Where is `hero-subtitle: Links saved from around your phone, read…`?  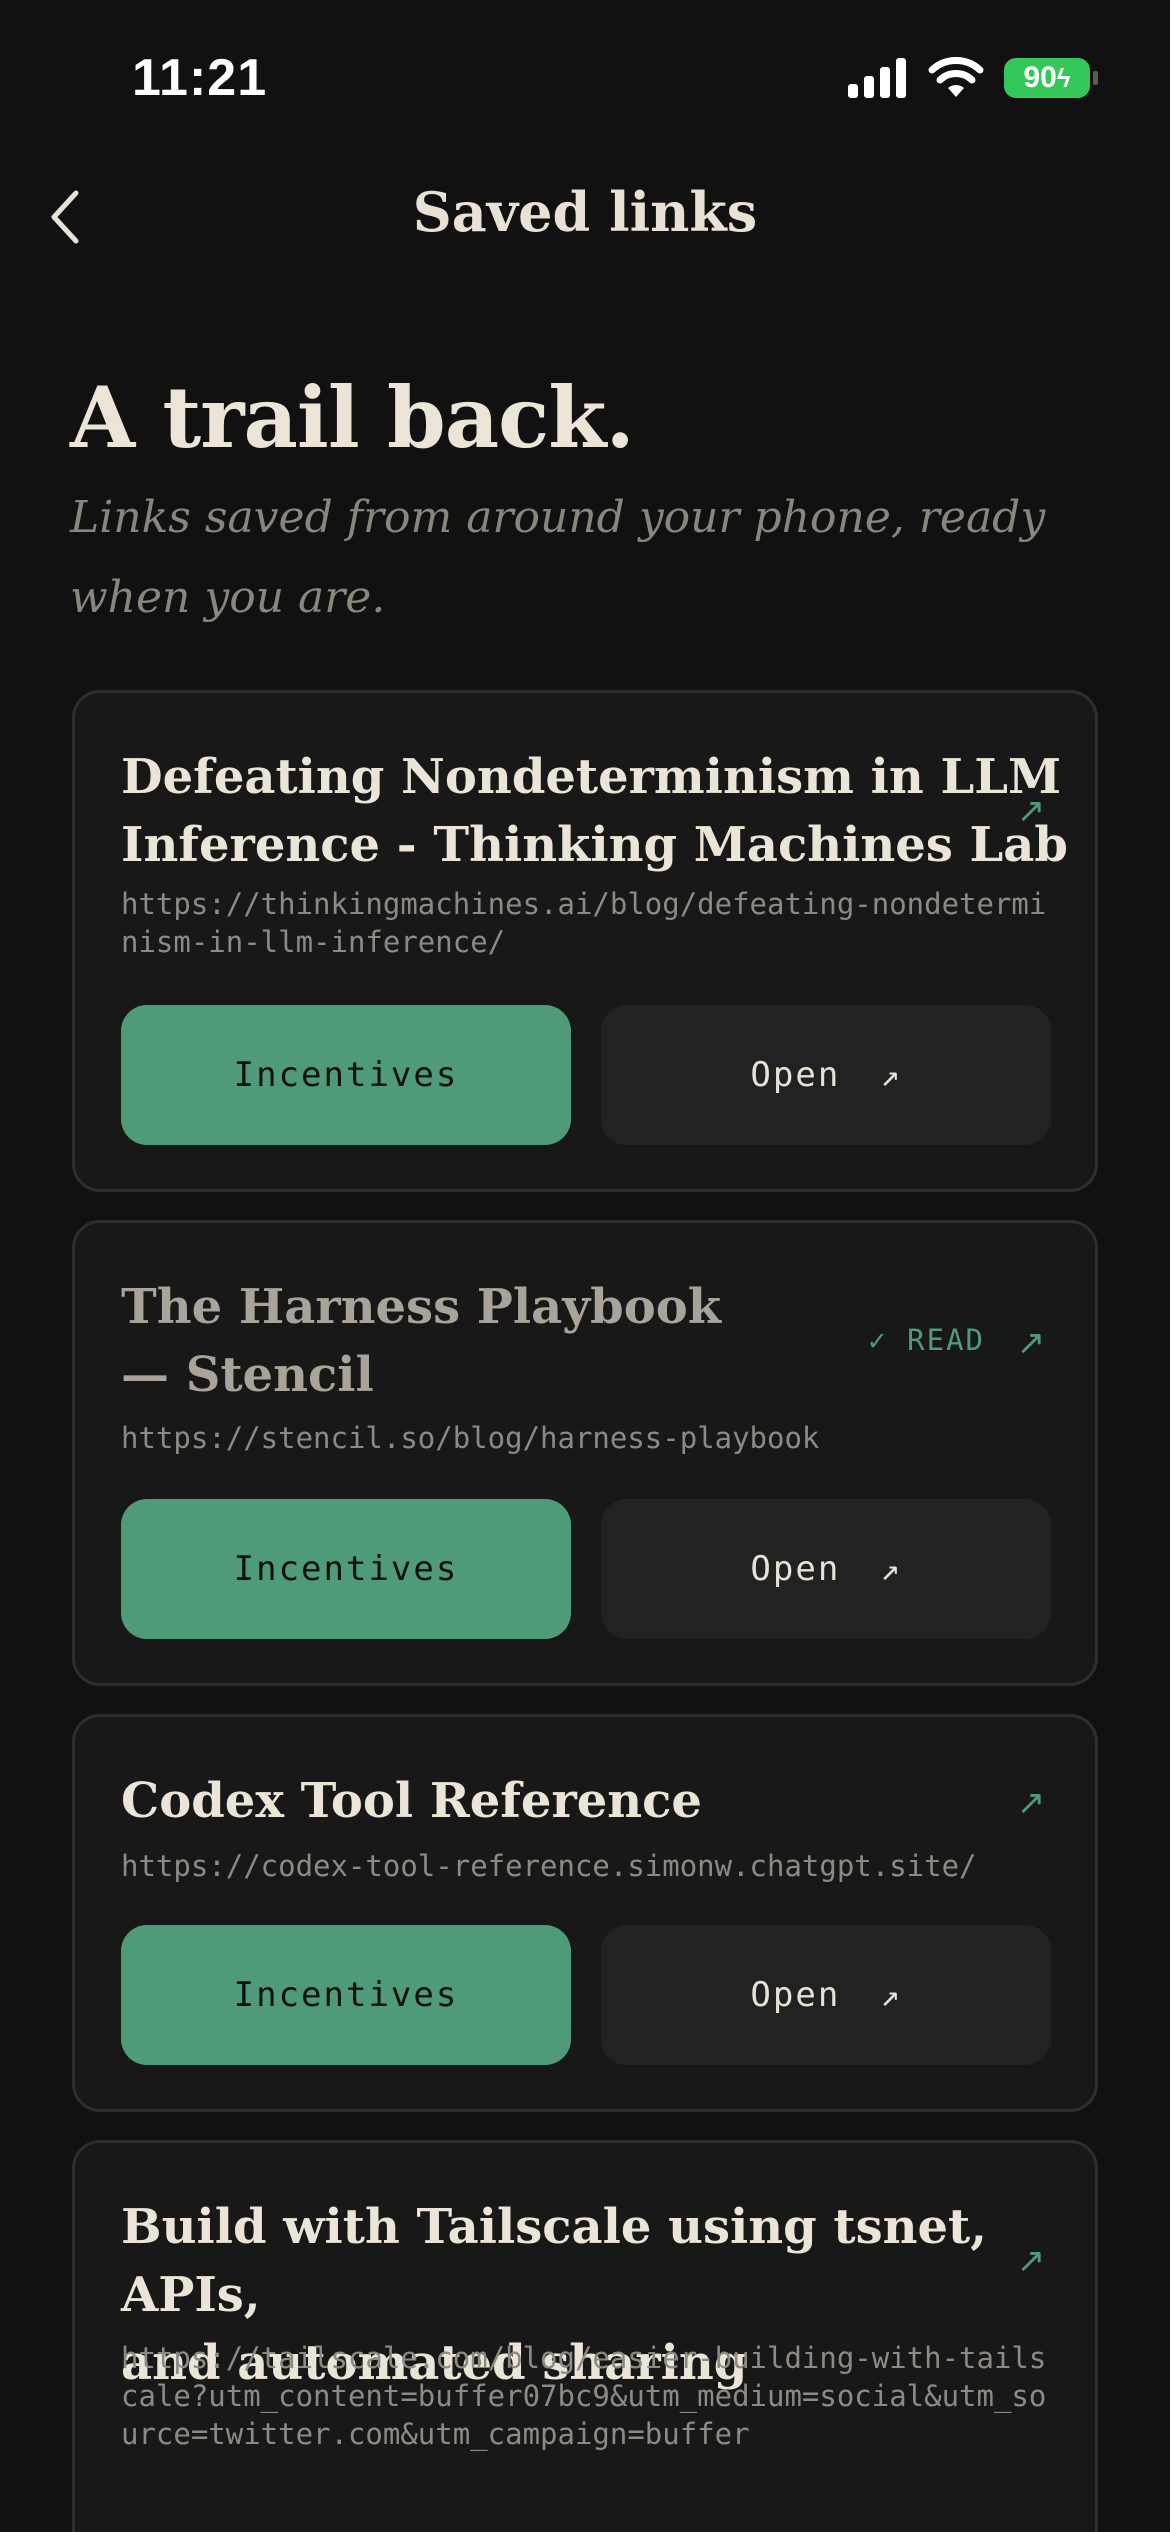
hero-subtitle: Links saved from around your phone, read… is located at coordinates (558, 557).